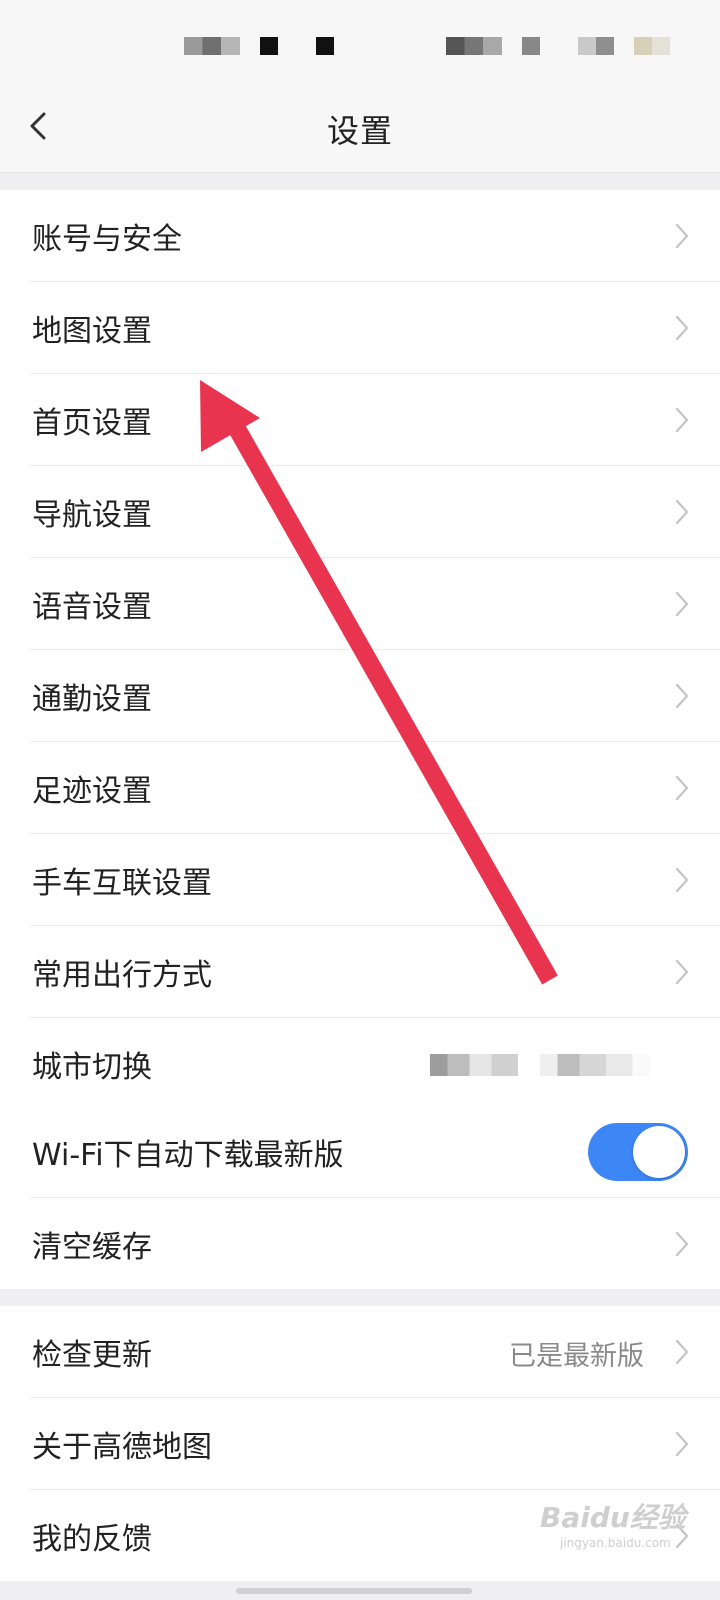  What do you see at coordinates (615, 1543) in the screenshot?
I see `watermark-sub: jingyan.baidu.com` at bounding box center [615, 1543].